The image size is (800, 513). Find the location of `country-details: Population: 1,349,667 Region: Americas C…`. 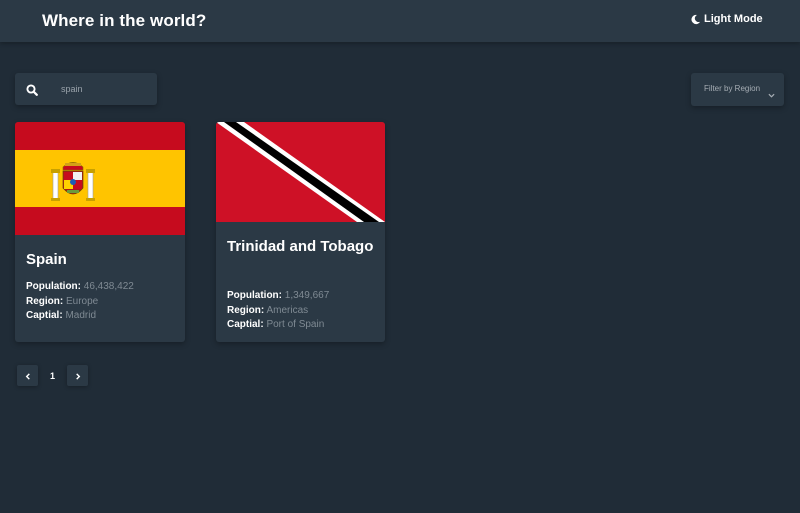

country-details: Population: 1,349,667 Region: Americas C… is located at coordinates (278, 311).